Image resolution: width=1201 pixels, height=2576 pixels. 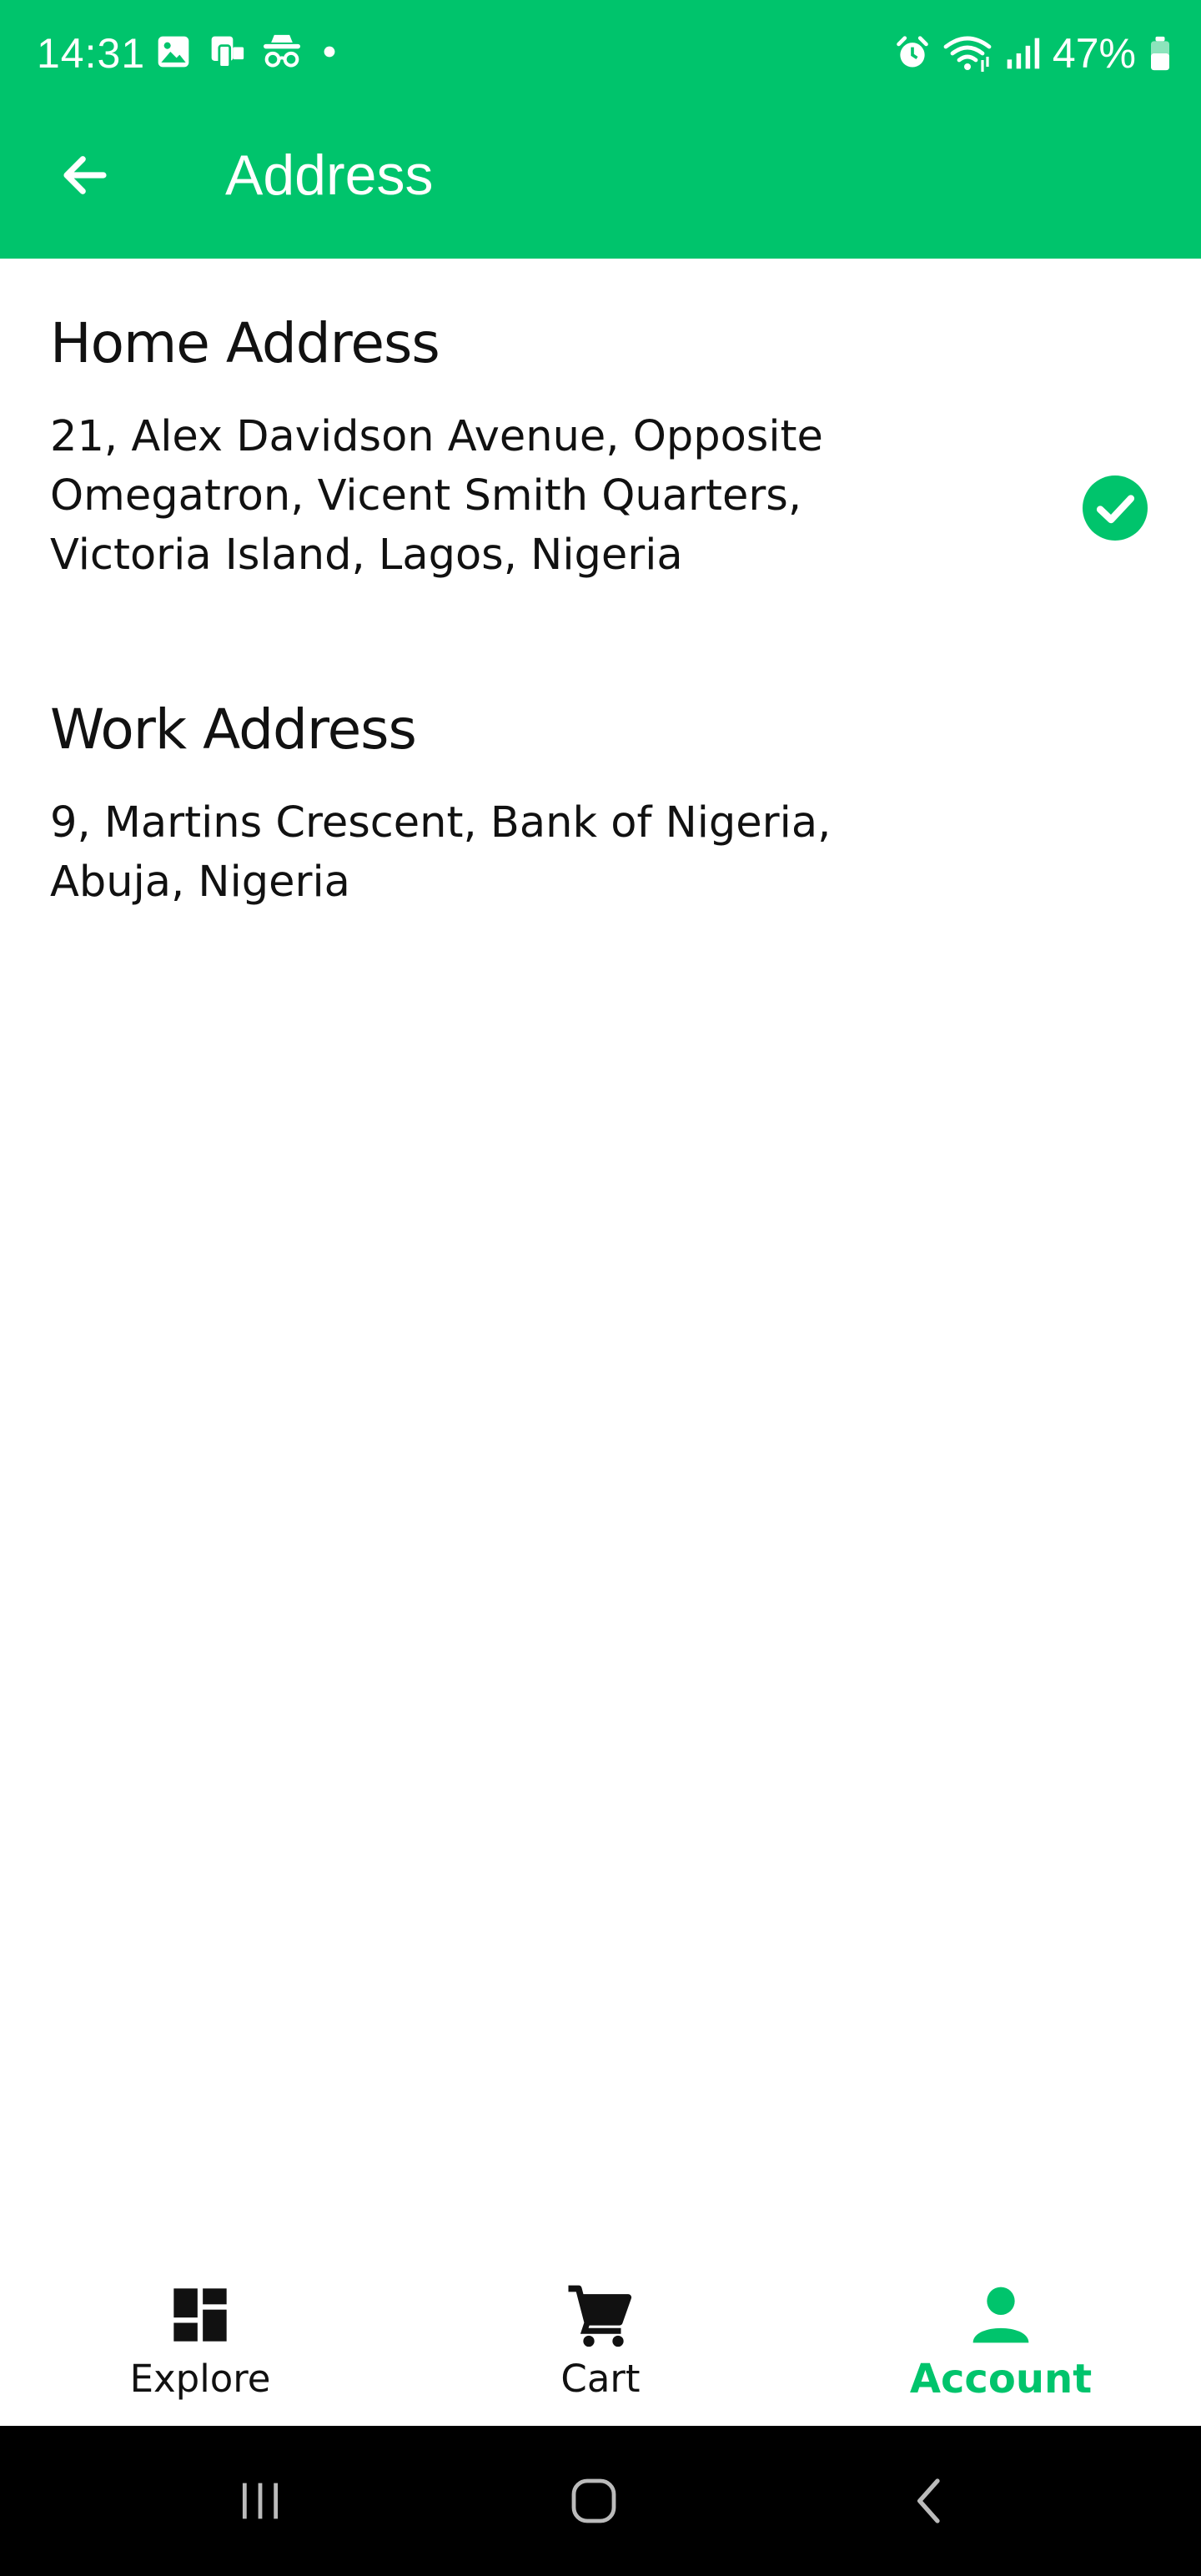 I want to click on recents-icon, so click(x=260, y=2501).